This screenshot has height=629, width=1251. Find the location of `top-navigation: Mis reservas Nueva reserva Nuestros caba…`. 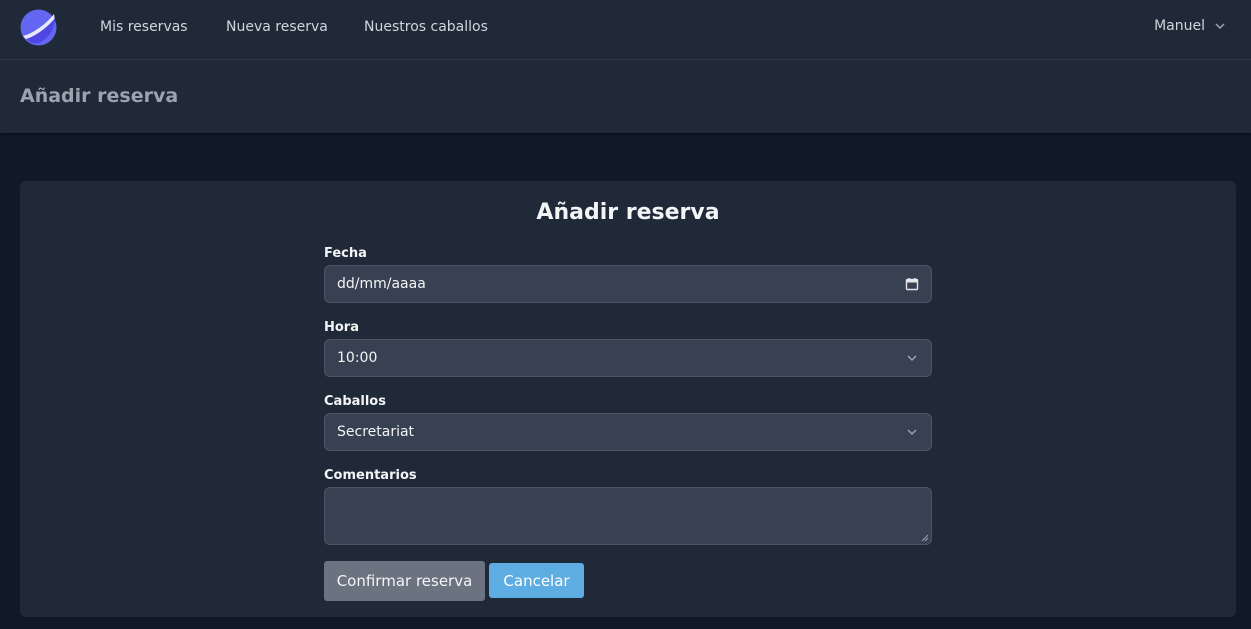

top-navigation: Mis reservas Nueva reserva Nuestros caba… is located at coordinates (625, 30).